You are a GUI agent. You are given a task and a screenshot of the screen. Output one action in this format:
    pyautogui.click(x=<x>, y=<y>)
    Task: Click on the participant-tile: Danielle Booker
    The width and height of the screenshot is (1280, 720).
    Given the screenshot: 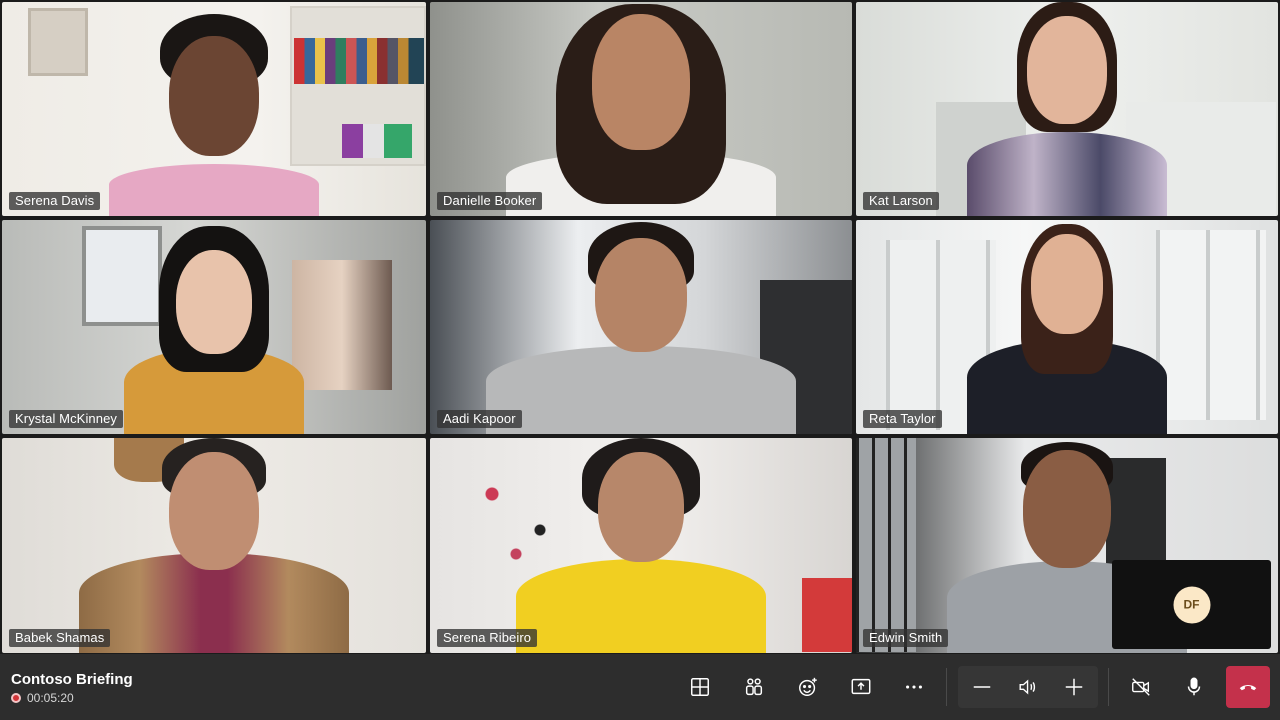 What is the action you would take?
    pyautogui.click(x=641, y=109)
    